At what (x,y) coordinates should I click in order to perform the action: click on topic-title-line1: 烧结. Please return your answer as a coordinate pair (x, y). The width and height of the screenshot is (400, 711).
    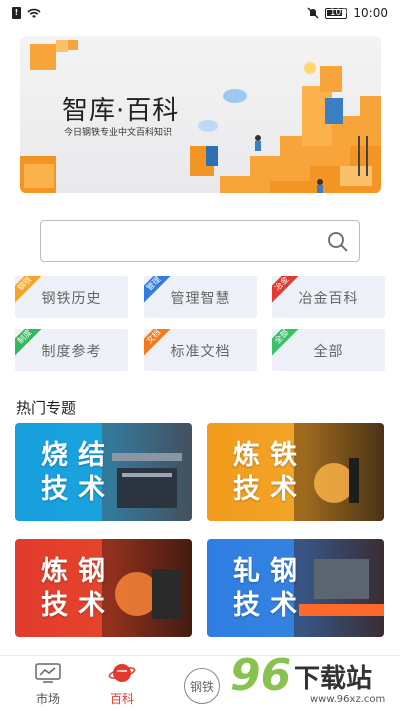
    Looking at the image, I should click on (78, 455).